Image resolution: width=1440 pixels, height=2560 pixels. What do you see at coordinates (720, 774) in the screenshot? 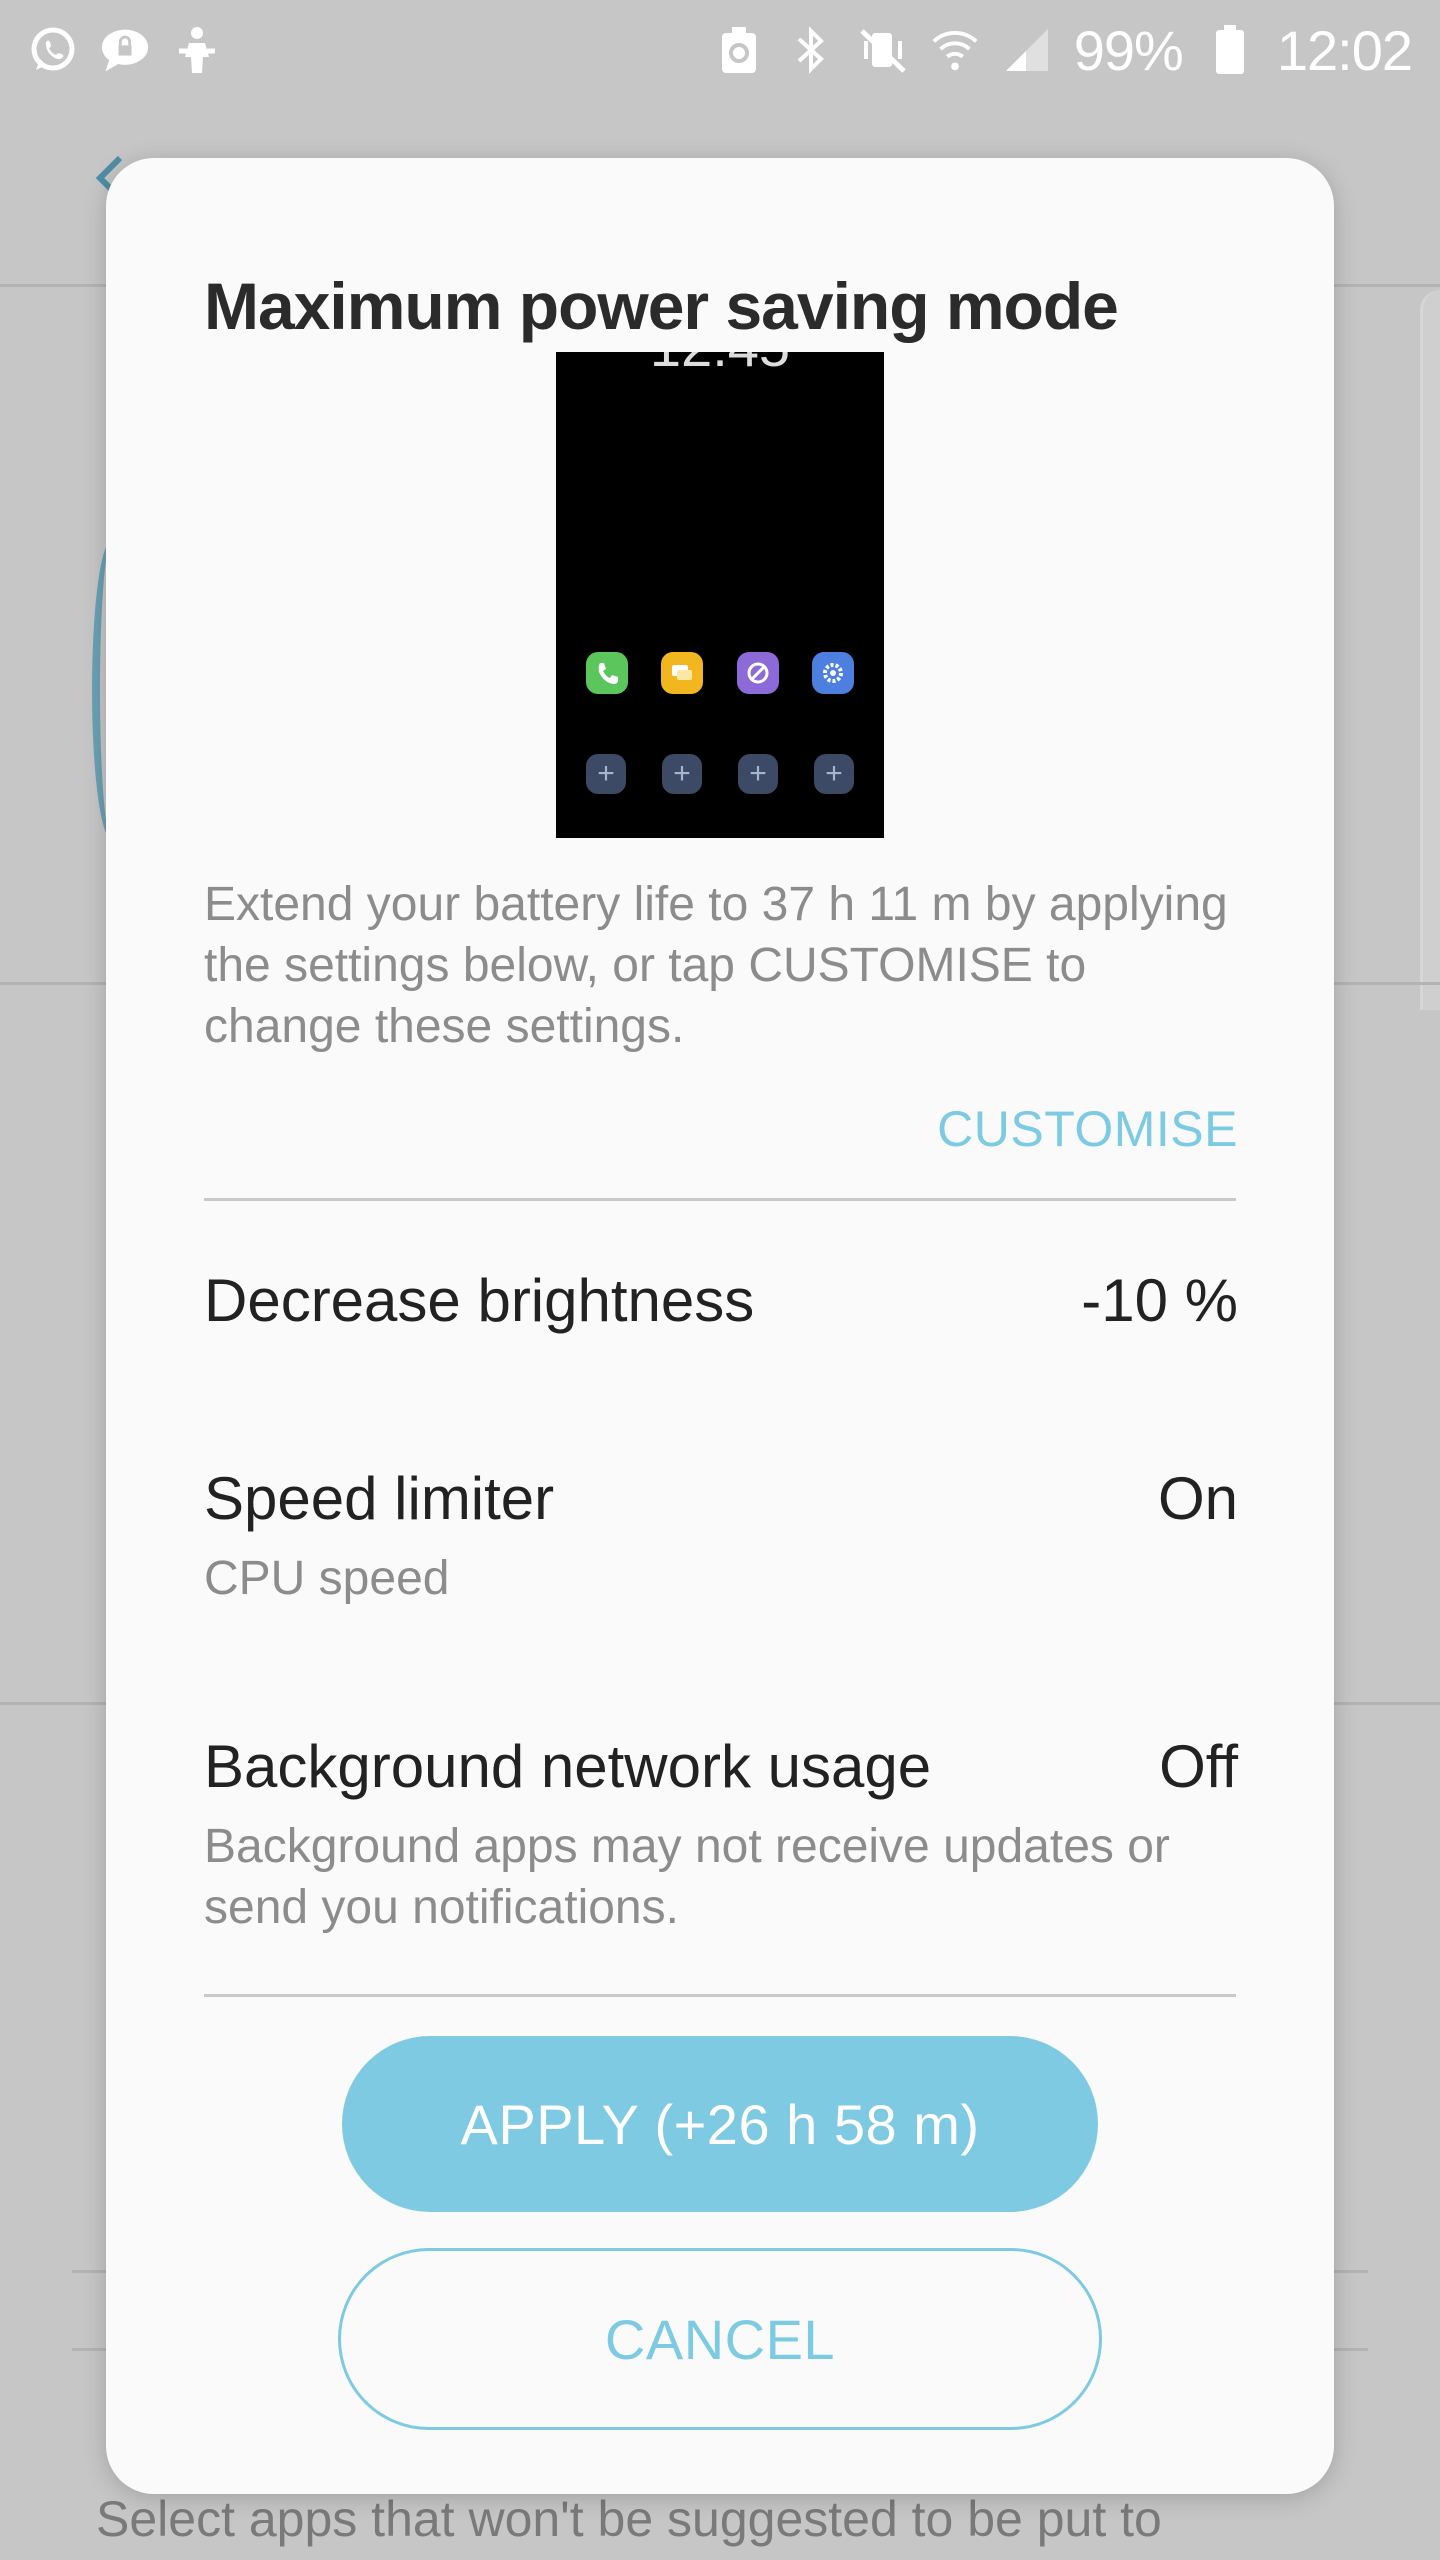
I see `preview-add-row: + + + +` at bounding box center [720, 774].